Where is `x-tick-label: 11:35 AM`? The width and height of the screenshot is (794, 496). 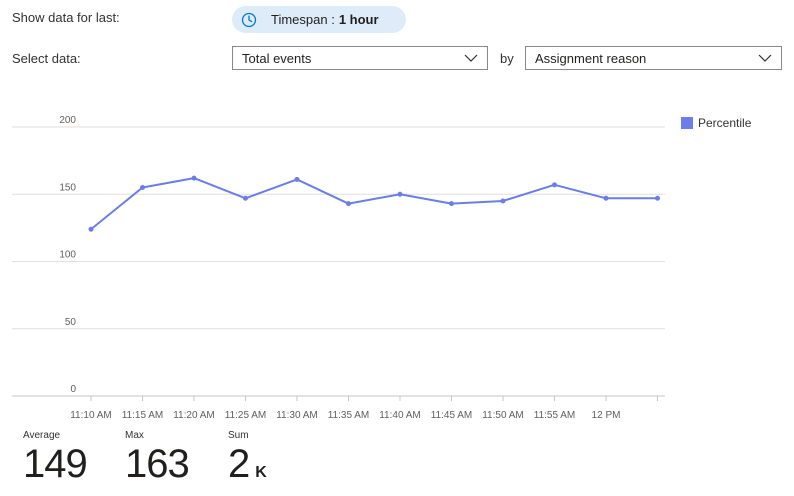 x-tick-label: 11:35 AM is located at coordinates (349, 415).